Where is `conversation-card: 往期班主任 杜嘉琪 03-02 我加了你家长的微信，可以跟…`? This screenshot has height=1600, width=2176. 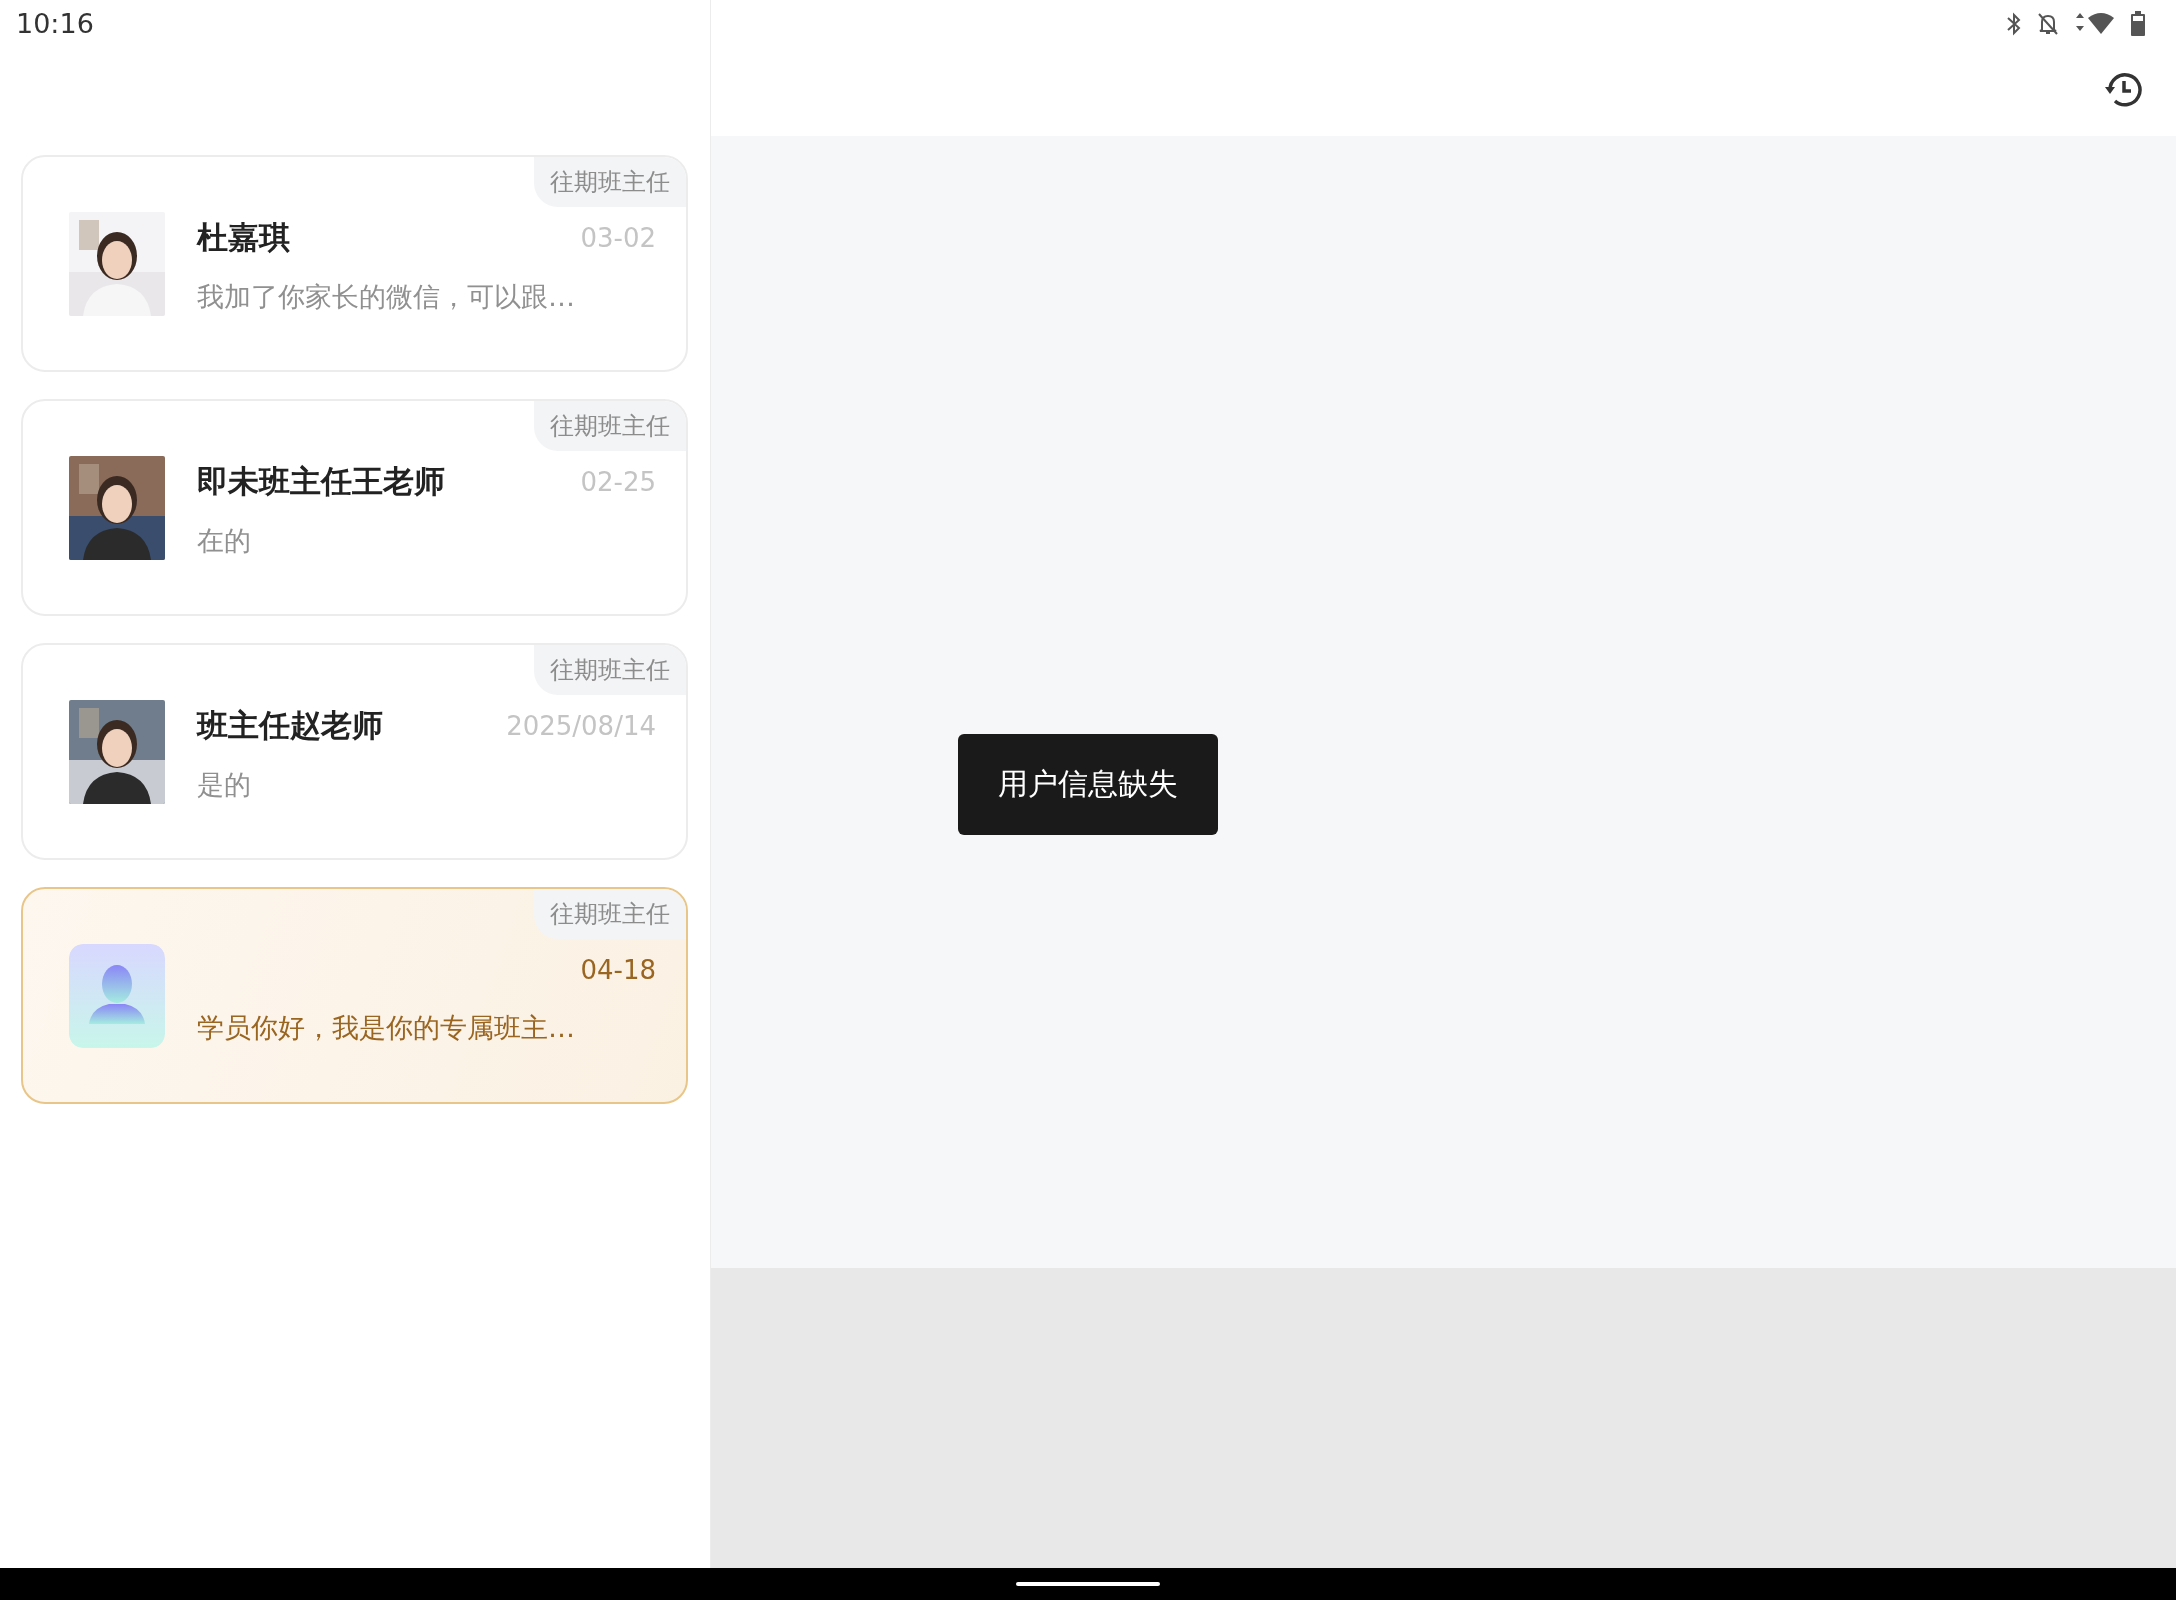 conversation-card: 往期班主任 杜嘉琪 03-02 我加了你家长的微信，可以跟… is located at coordinates (354, 263).